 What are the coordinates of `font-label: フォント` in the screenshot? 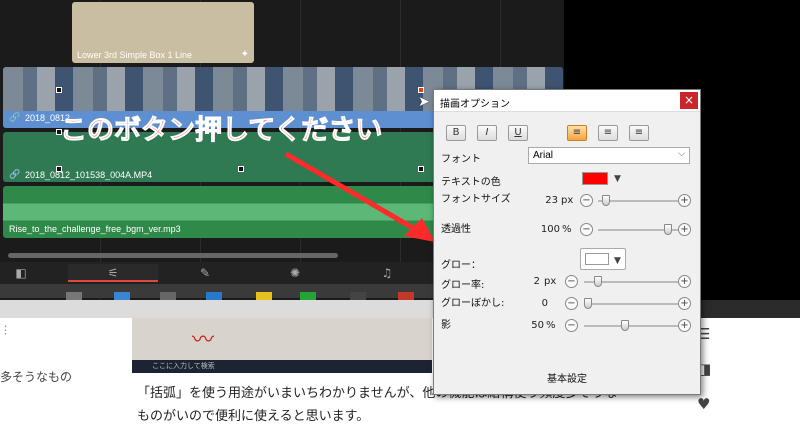 It's located at (461, 159).